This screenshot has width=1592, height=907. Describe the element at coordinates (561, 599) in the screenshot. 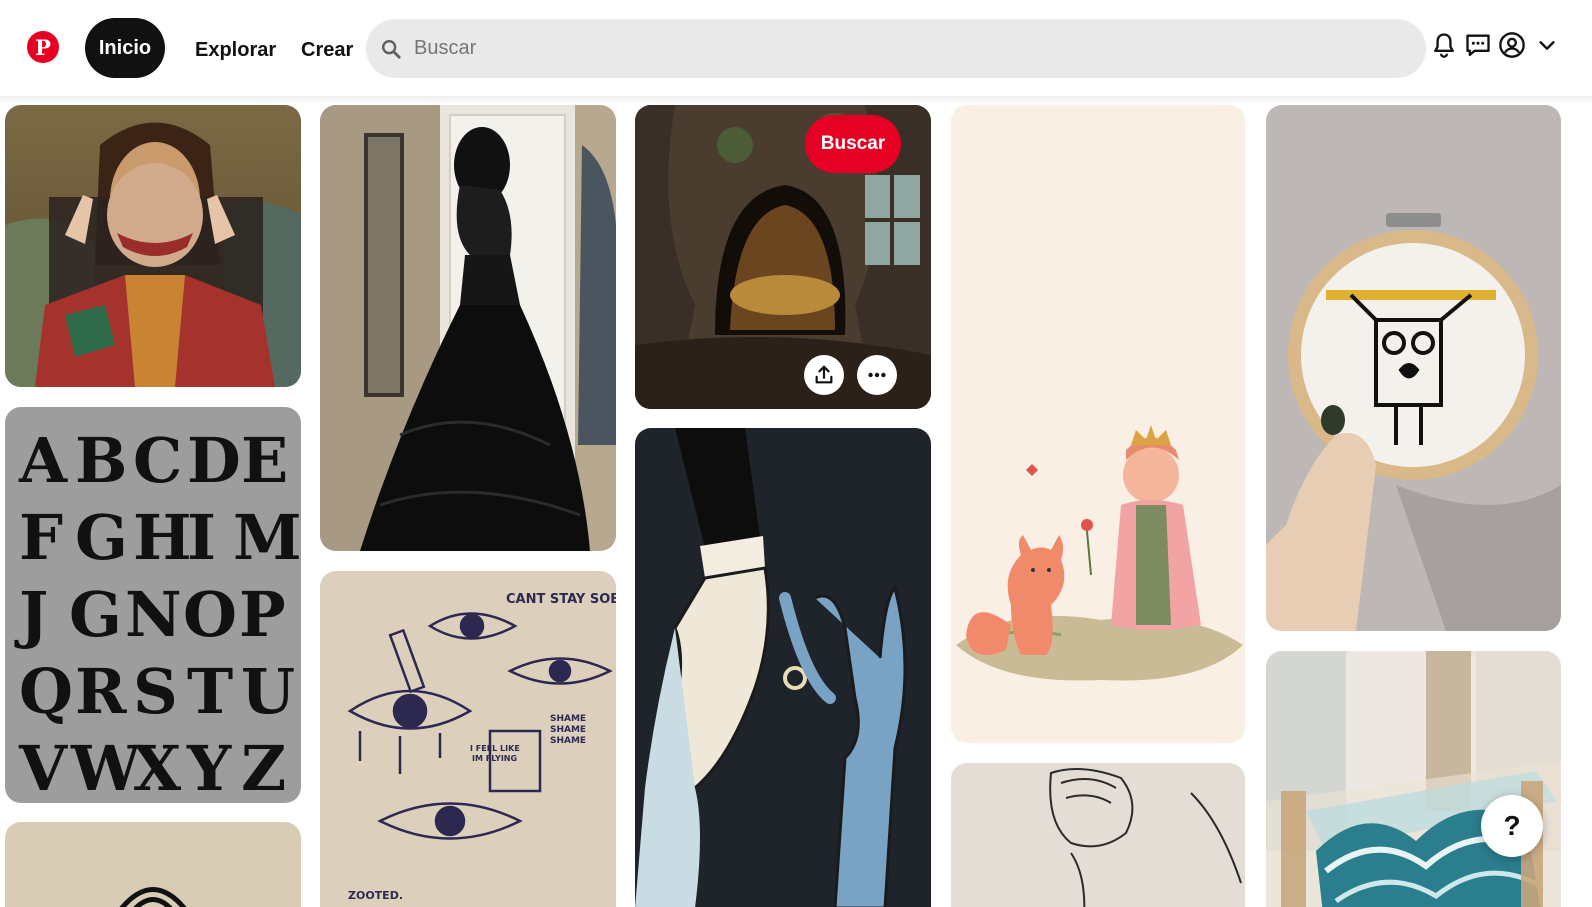

I see `svg-text: CANT STAY SOBER` at that location.